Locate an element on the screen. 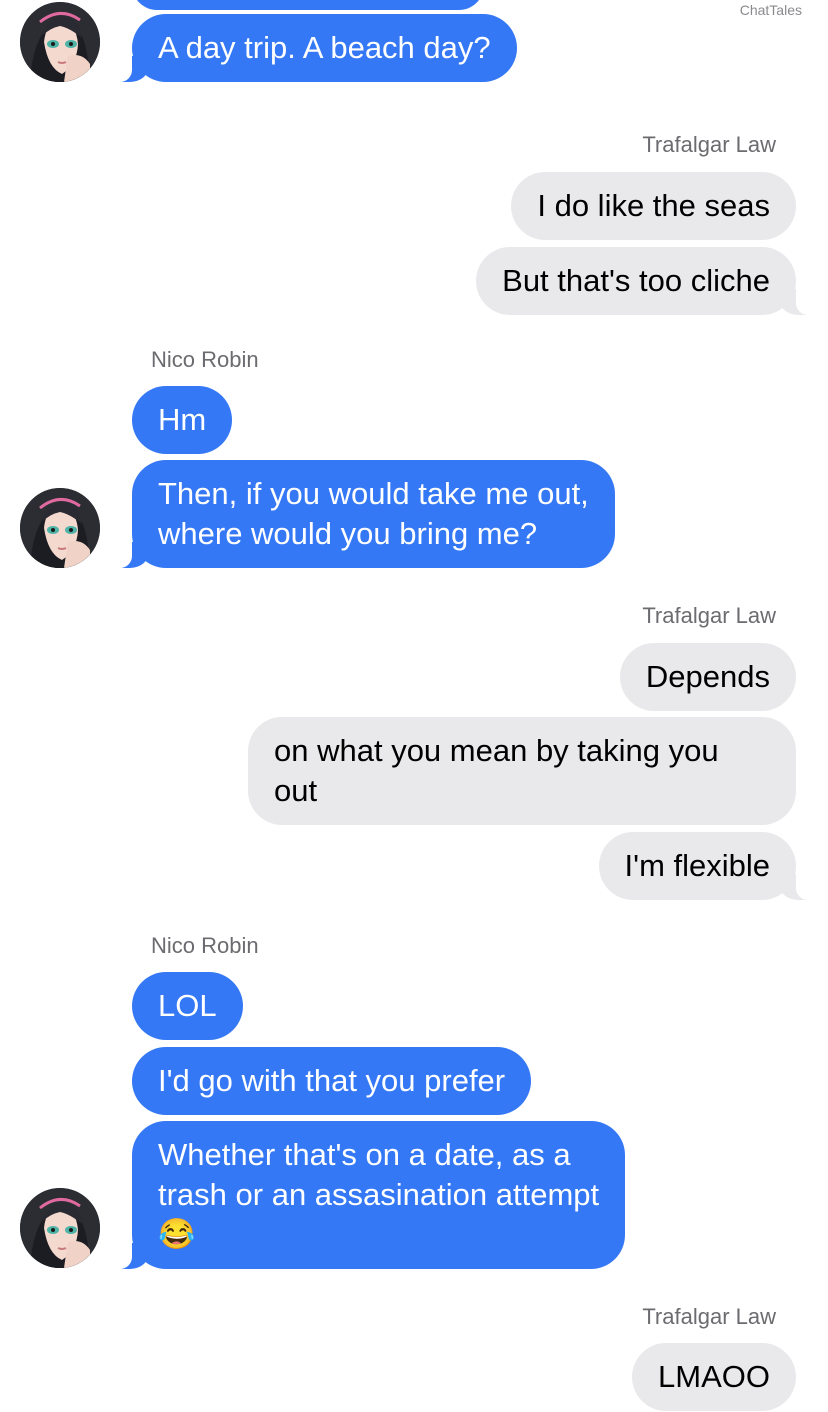  message-bubble: Hm is located at coordinates (182, 420).